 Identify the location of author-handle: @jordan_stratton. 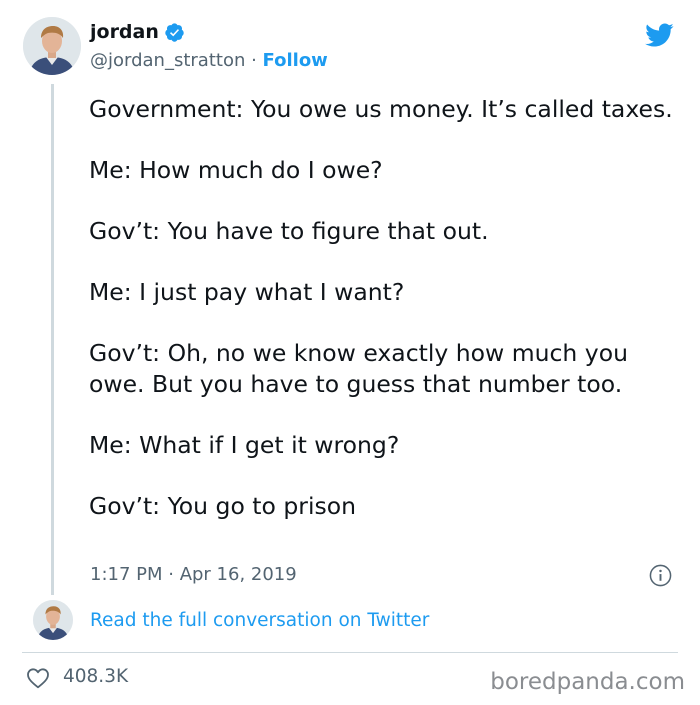
(167, 60).